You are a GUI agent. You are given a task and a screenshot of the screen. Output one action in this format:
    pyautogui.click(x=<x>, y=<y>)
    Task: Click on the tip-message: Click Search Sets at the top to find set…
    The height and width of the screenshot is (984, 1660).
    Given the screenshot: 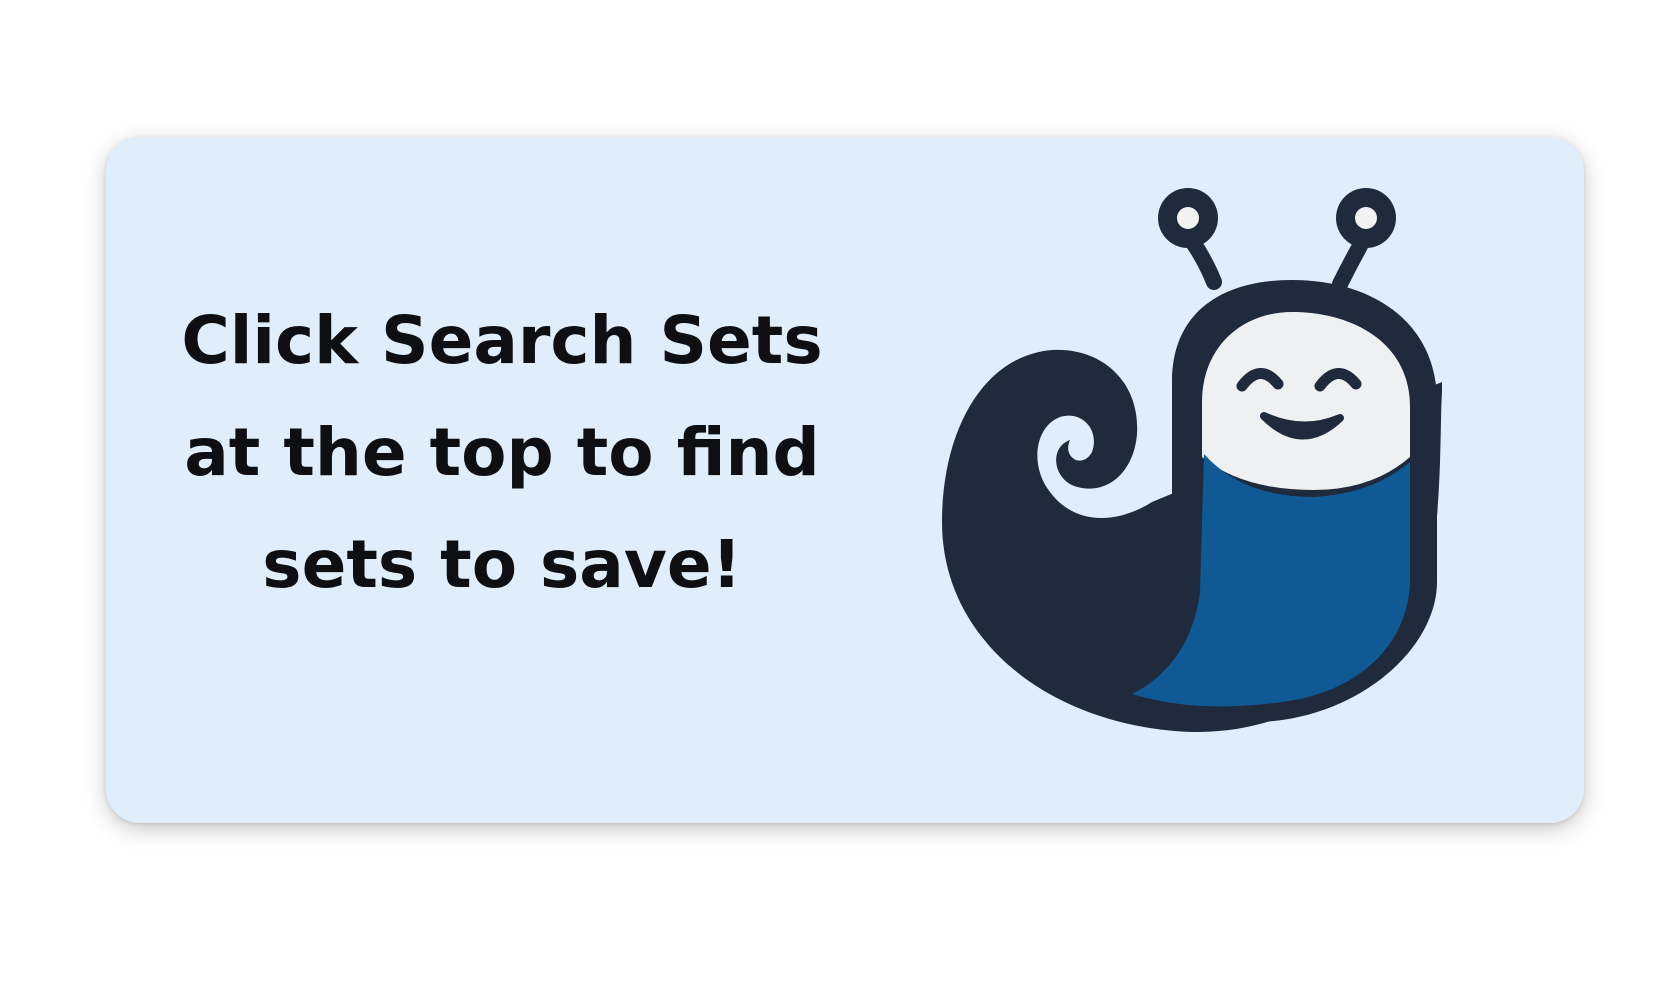 What is the action you would take?
    pyautogui.click(x=502, y=453)
    